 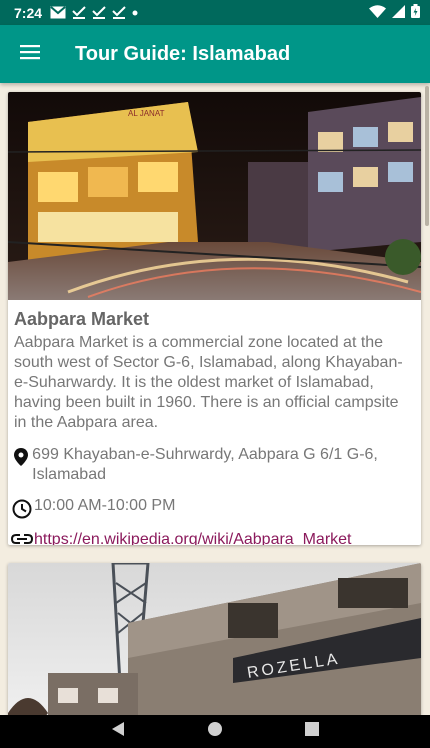 I want to click on hamburger-menu-icon, so click(x=30, y=54).